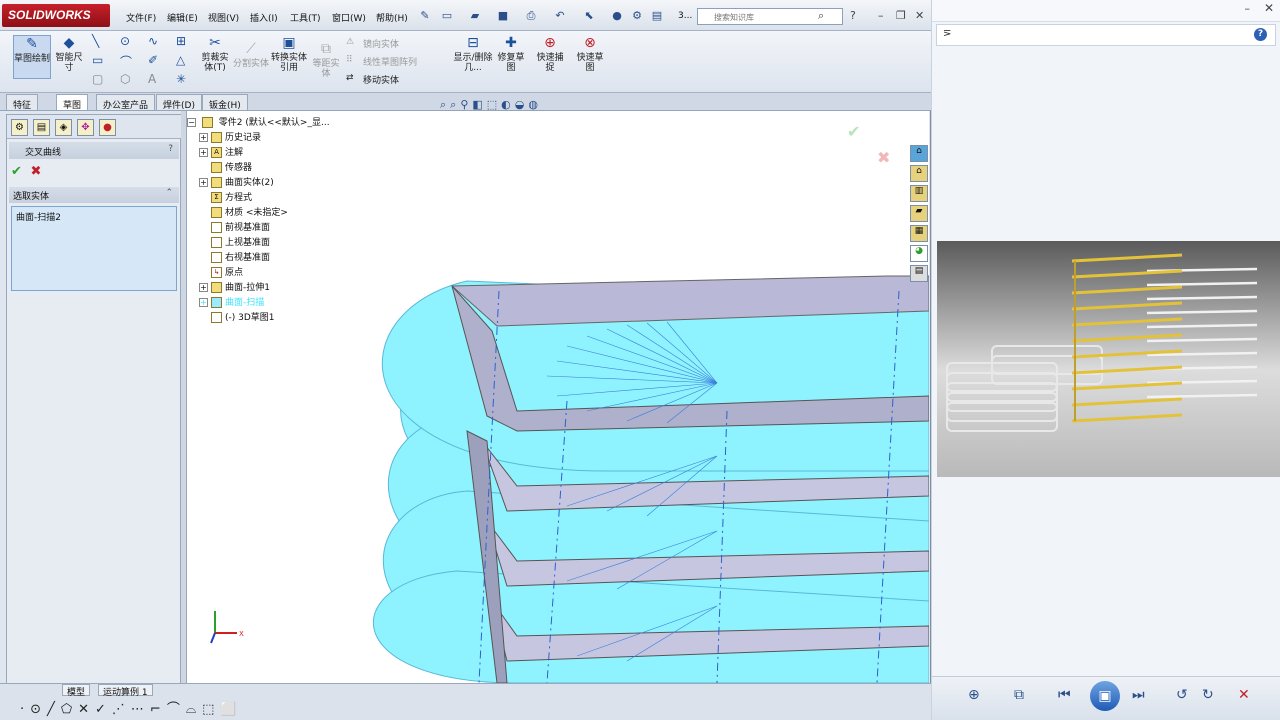 This screenshot has height=720, width=1280. What do you see at coordinates (97, 79) in the screenshot?
I see `slot-icon: ▢` at bounding box center [97, 79].